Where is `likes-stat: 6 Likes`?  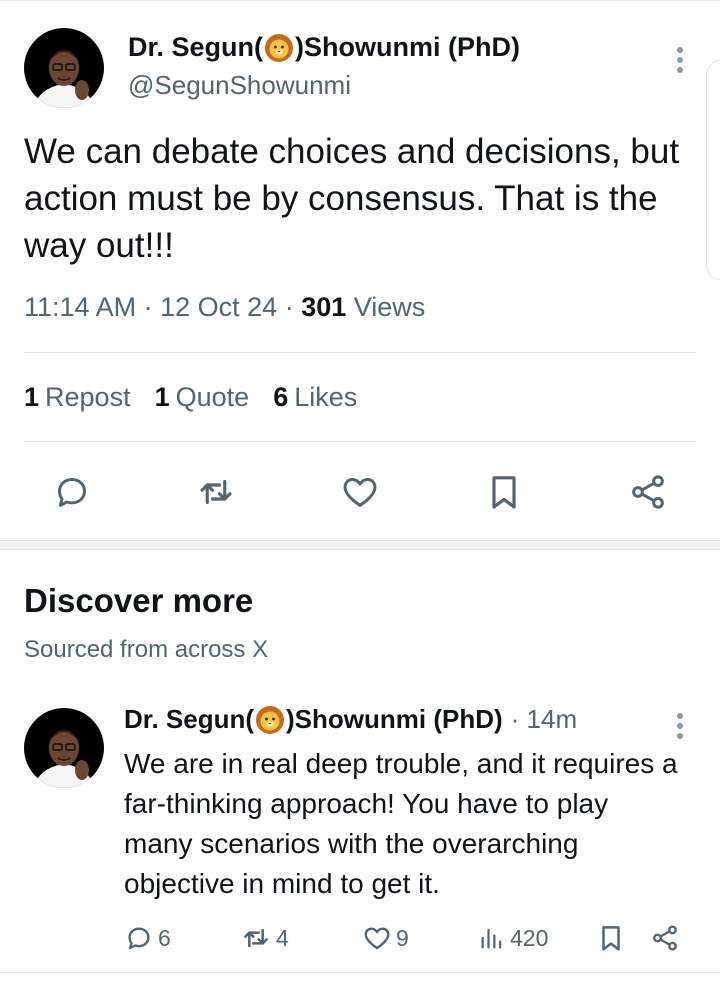
likes-stat: 6 Likes is located at coordinates (315, 397).